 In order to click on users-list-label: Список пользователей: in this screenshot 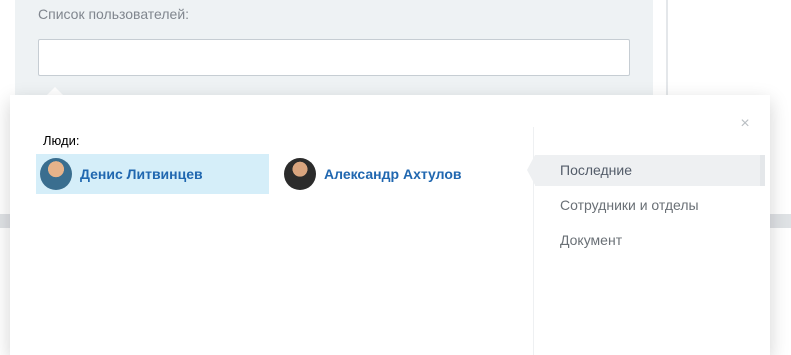, I will do `click(114, 14)`.